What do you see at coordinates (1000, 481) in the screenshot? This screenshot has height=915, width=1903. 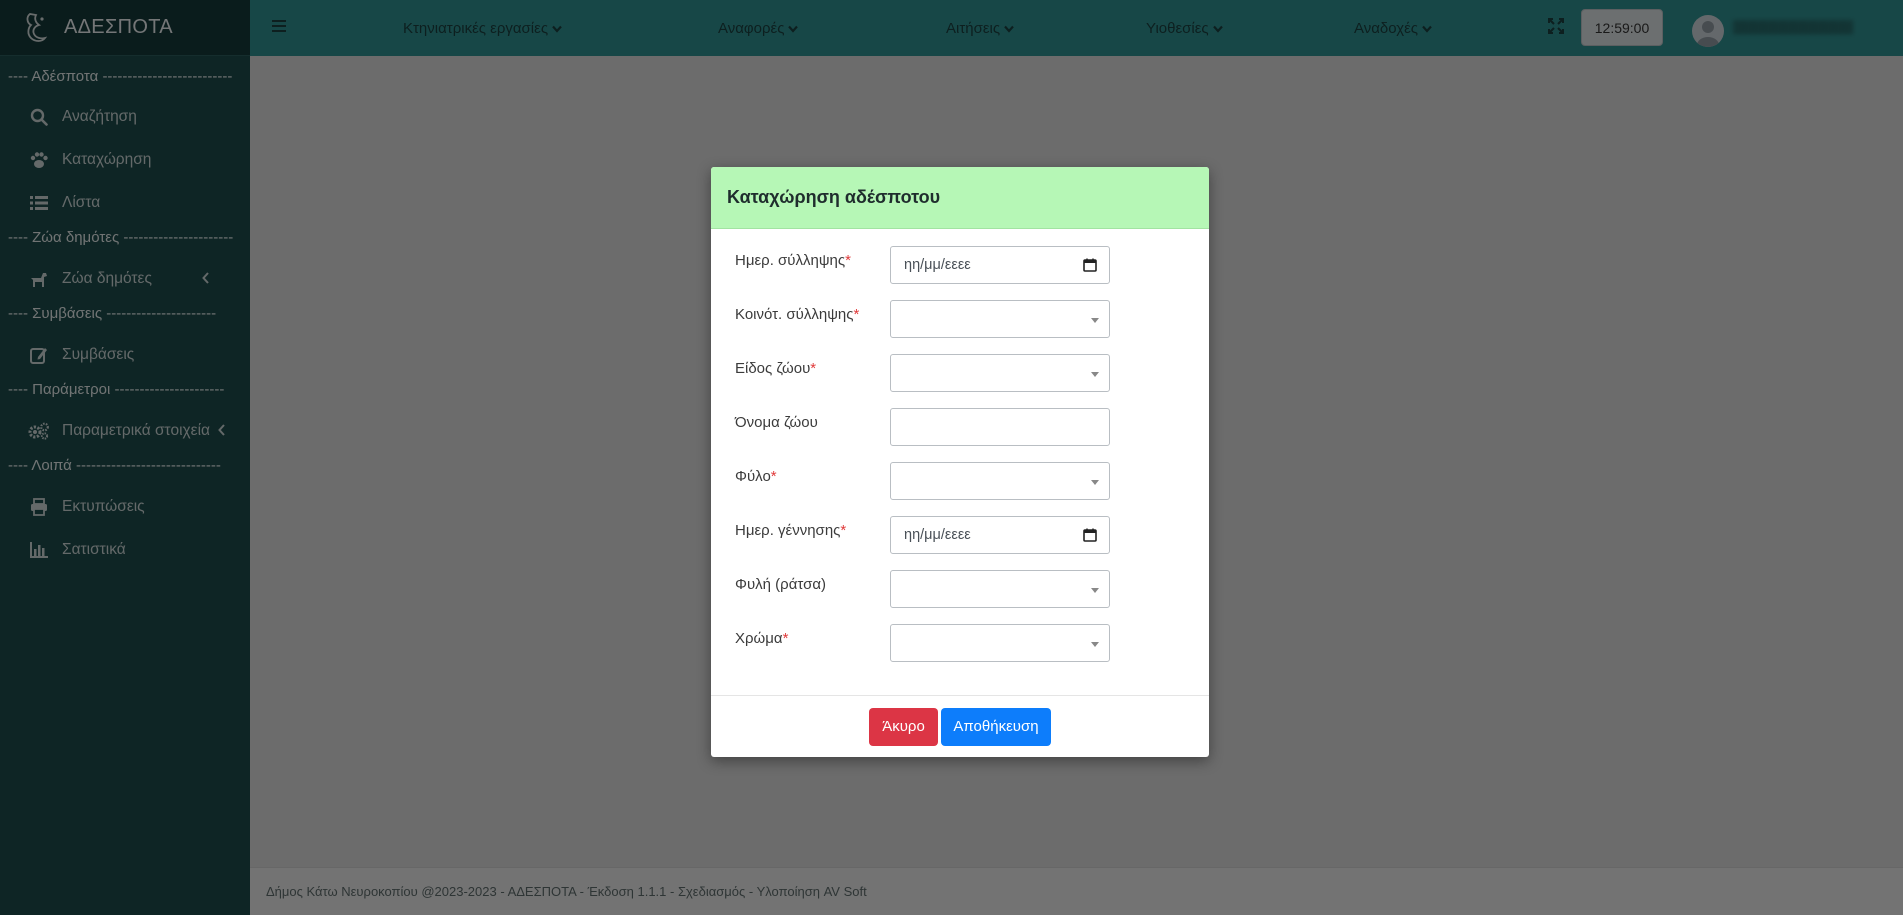 I see `sex-select` at bounding box center [1000, 481].